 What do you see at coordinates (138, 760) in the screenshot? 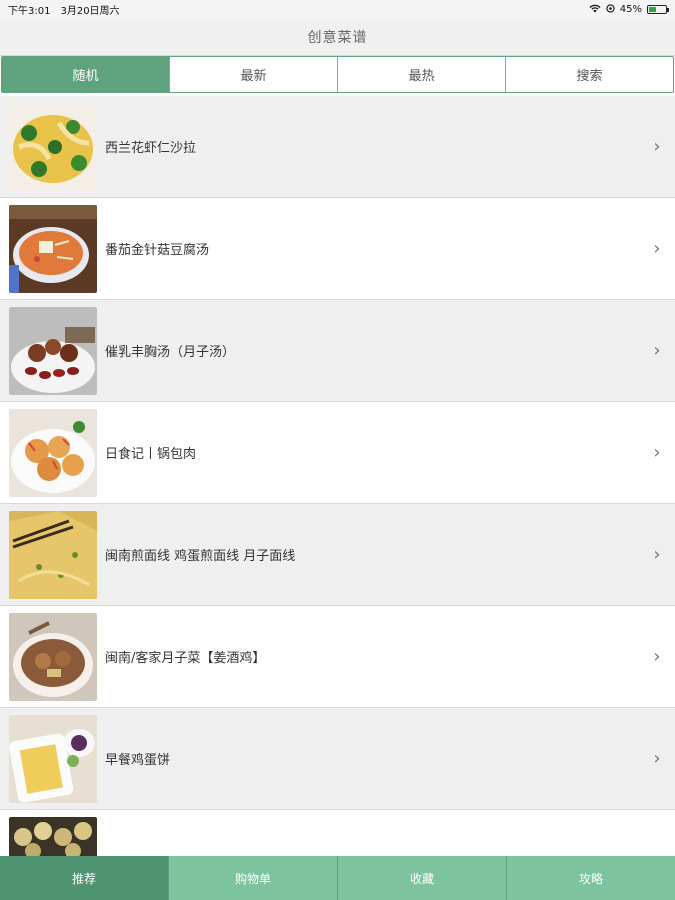
I see `recipe-title: 早餐鸡蛋饼` at bounding box center [138, 760].